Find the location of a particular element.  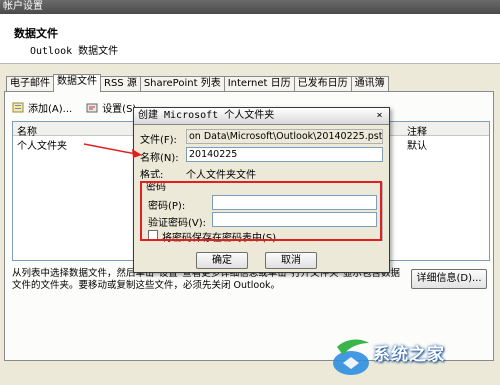

settings-button-label: 设置(S) is located at coordinates (119, 109).